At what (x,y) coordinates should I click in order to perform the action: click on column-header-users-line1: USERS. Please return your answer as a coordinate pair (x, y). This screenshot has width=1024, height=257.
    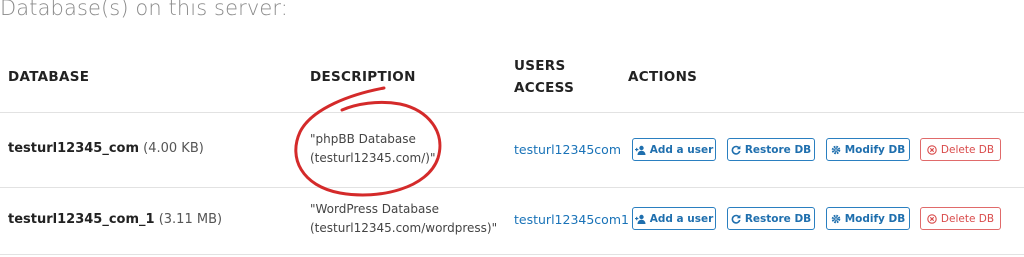
    Looking at the image, I should click on (540, 66).